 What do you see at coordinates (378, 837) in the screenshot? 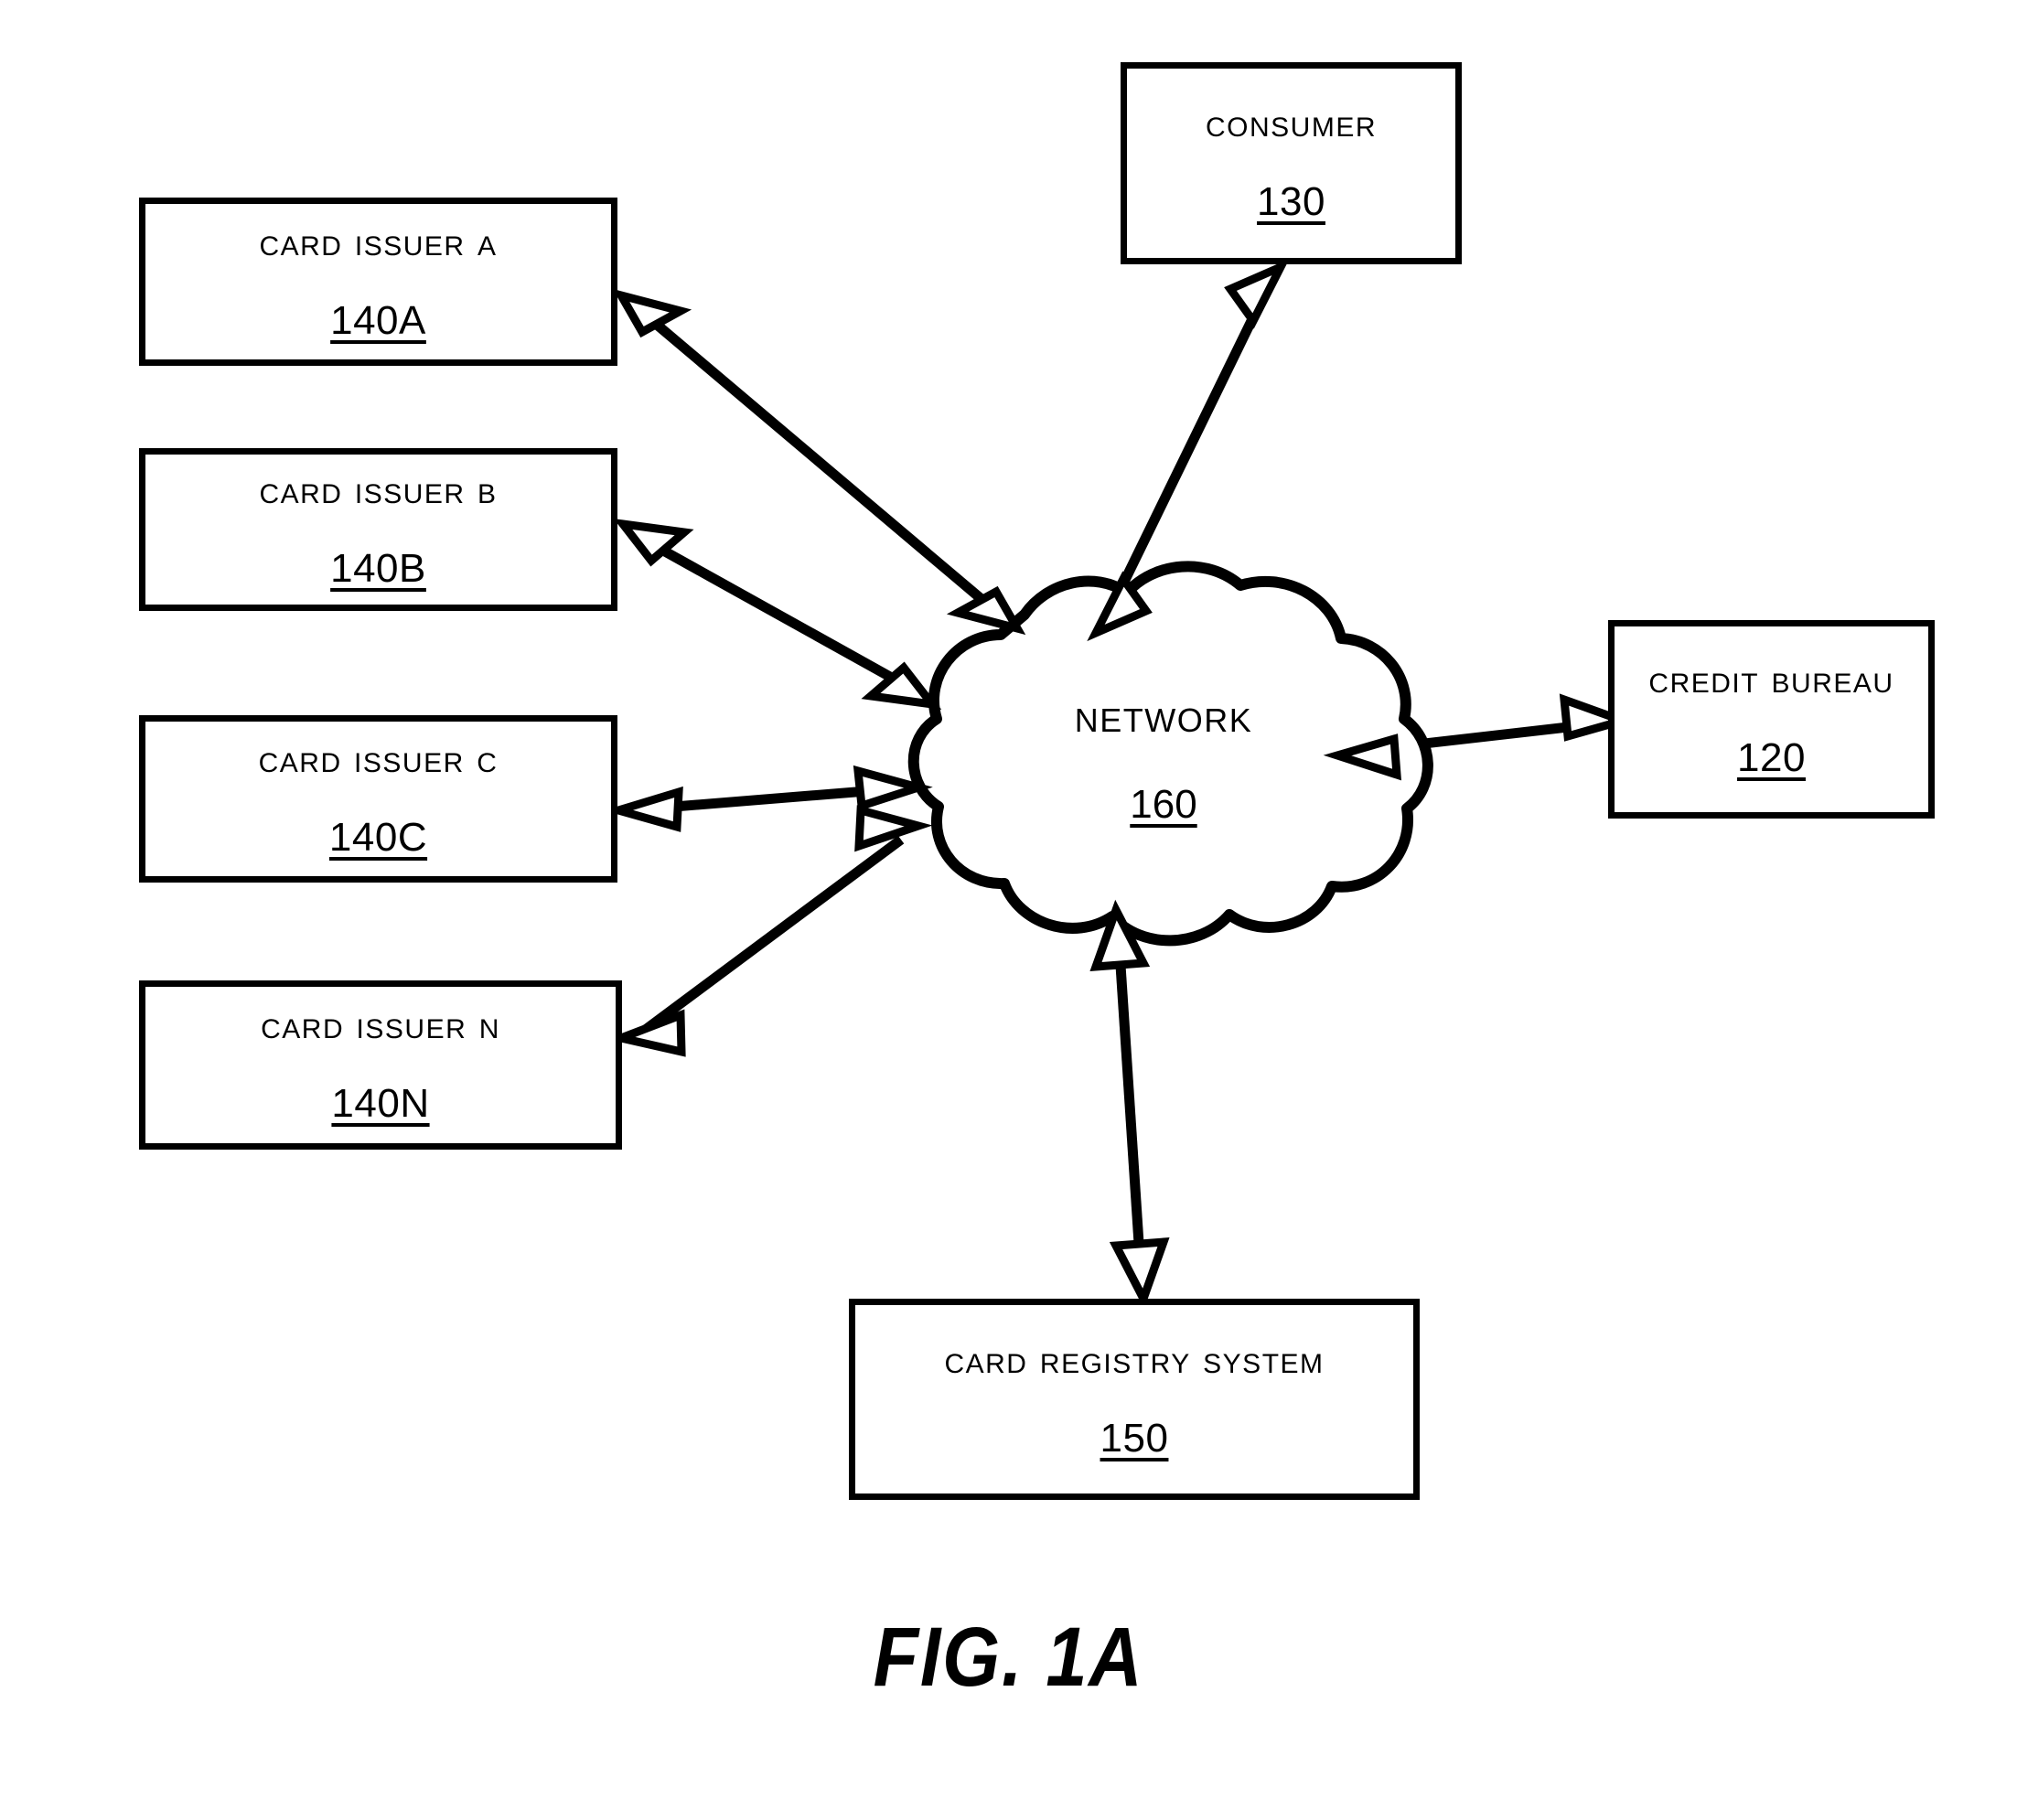
I see `card-issuer-c-reference-number: 140C` at bounding box center [378, 837].